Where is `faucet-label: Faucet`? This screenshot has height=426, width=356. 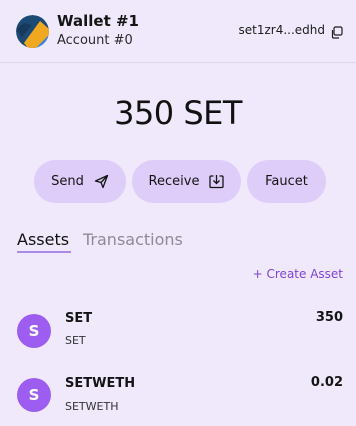
faucet-label: Faucet is located at coordinates (286, 181).